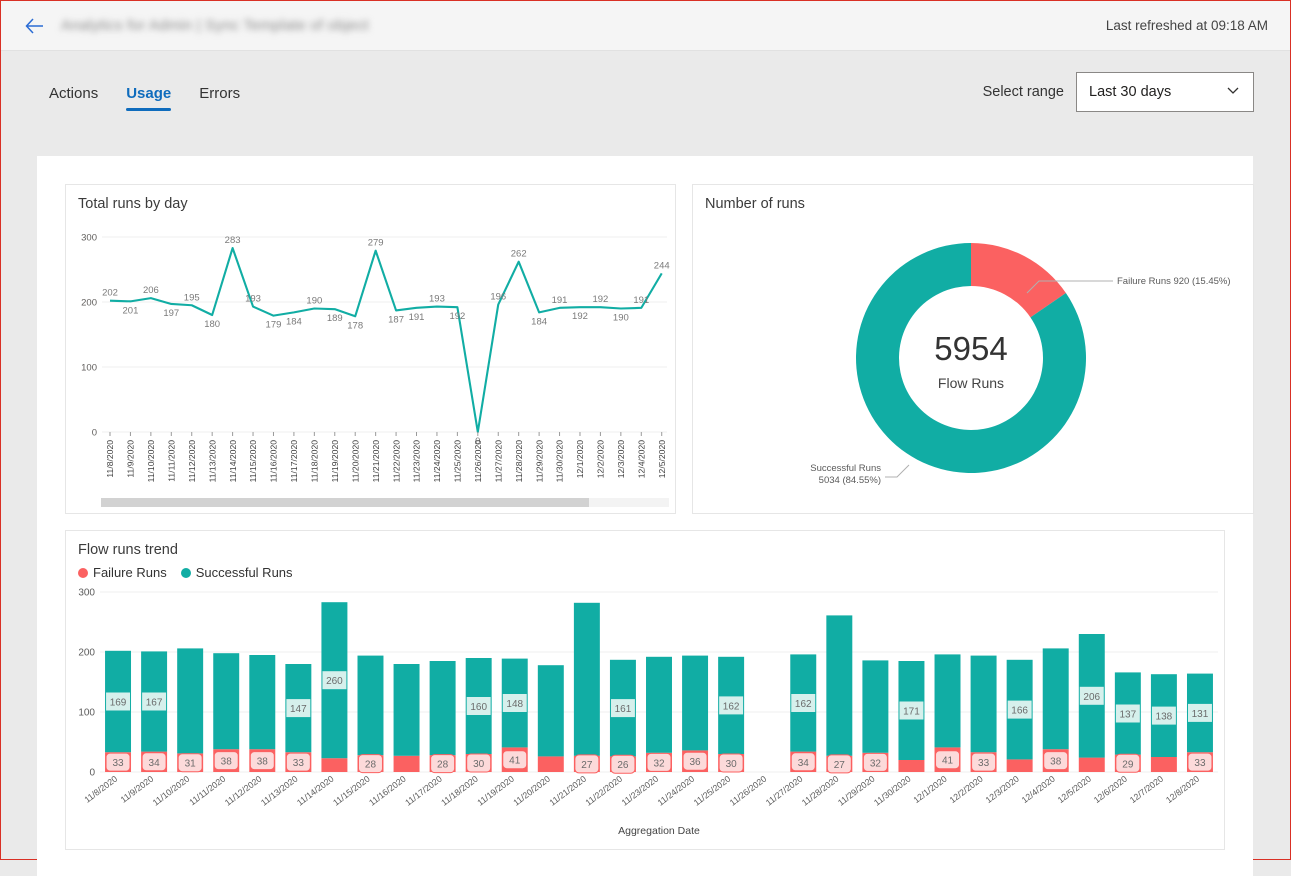 The height and width of the screenshot is (876, 1291). Describe the element at coordinates (294, 322) in the screenshot. I see `svg-text: 184` at that location.